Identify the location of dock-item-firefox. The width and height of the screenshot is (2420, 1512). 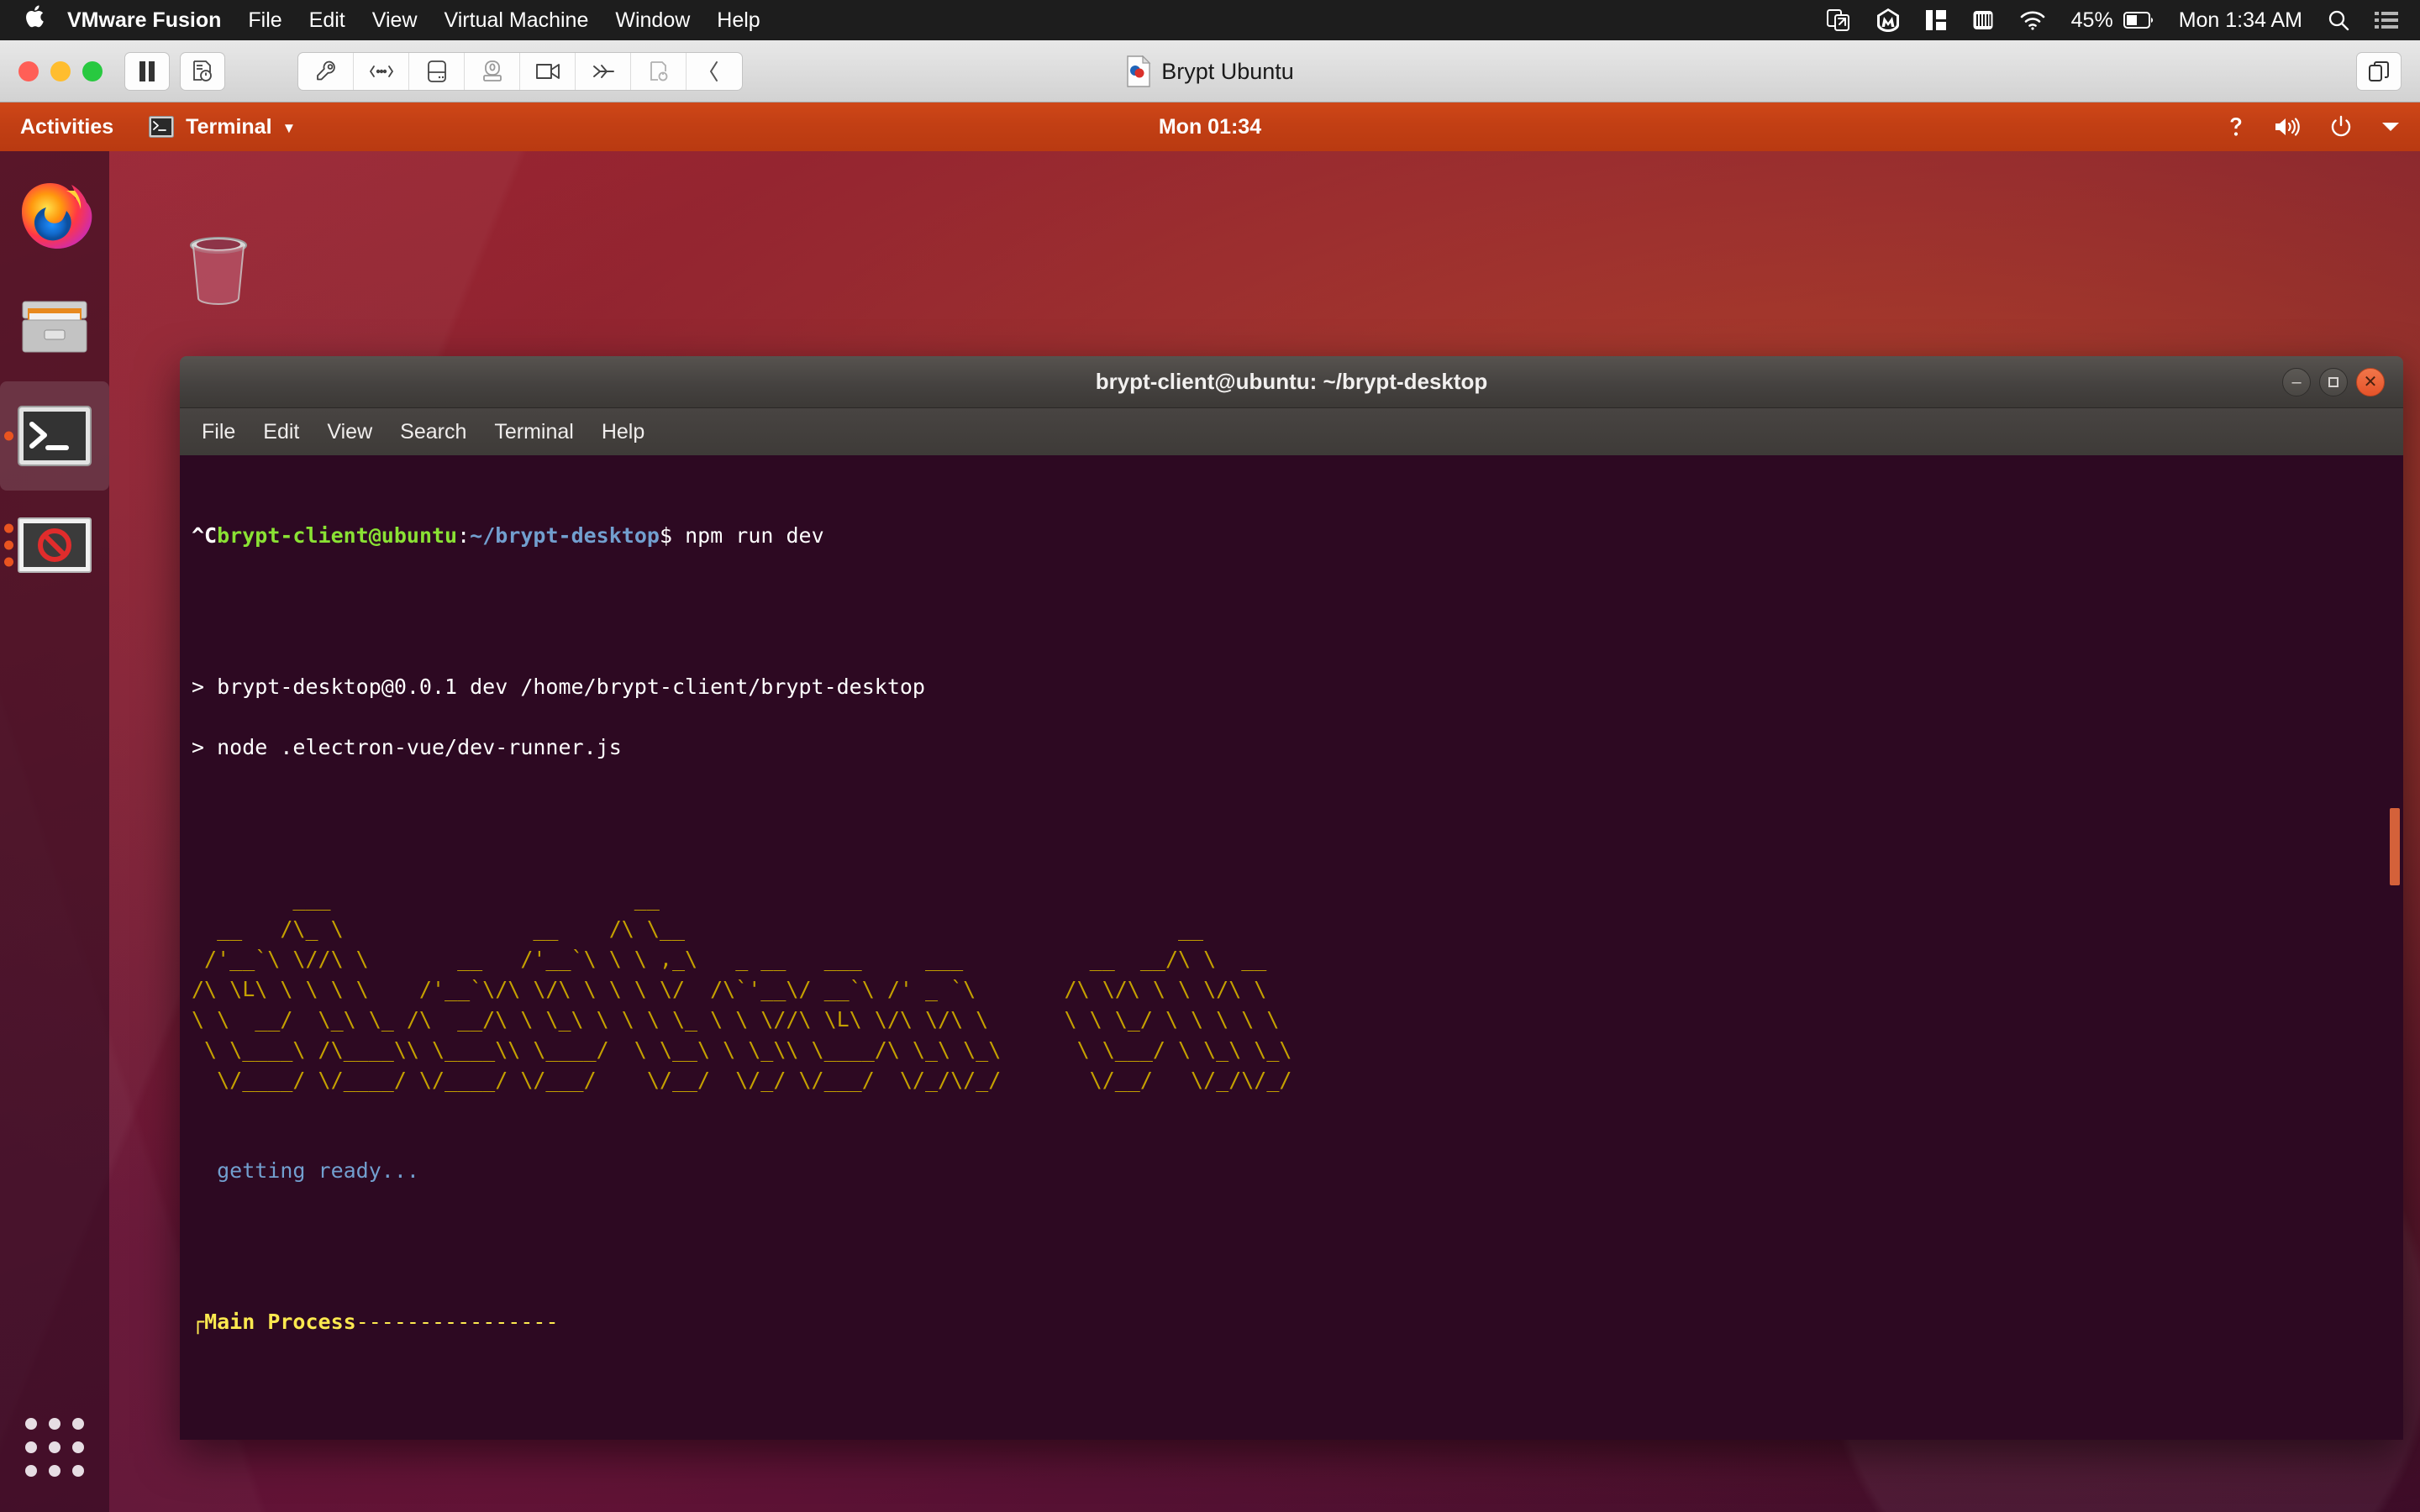
(54, 217).